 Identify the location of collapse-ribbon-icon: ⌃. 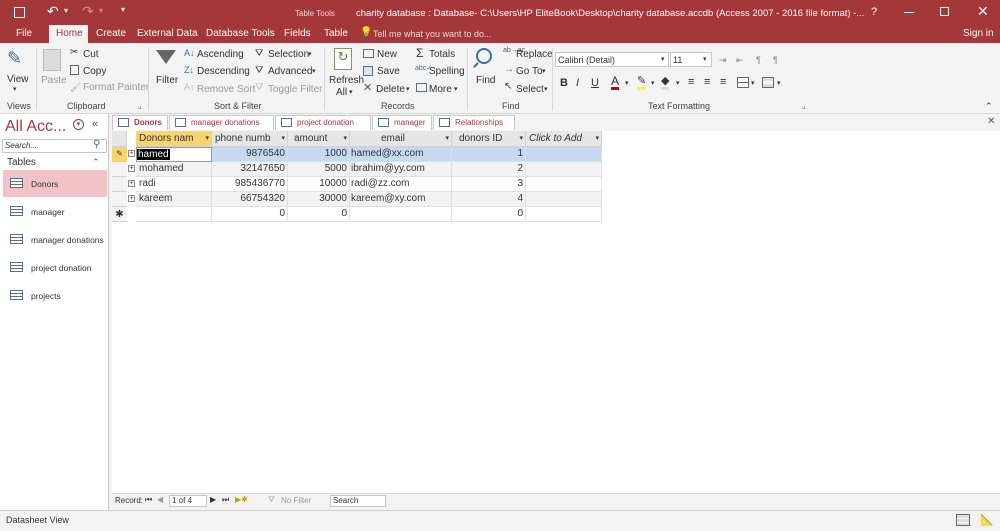
(989, 106).